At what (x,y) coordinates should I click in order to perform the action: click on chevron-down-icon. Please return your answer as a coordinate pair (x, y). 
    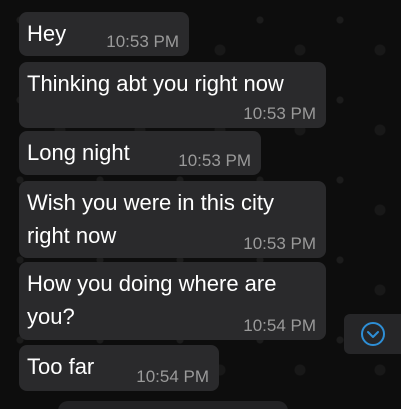
    Looking at the image, I should click on (372, 334).